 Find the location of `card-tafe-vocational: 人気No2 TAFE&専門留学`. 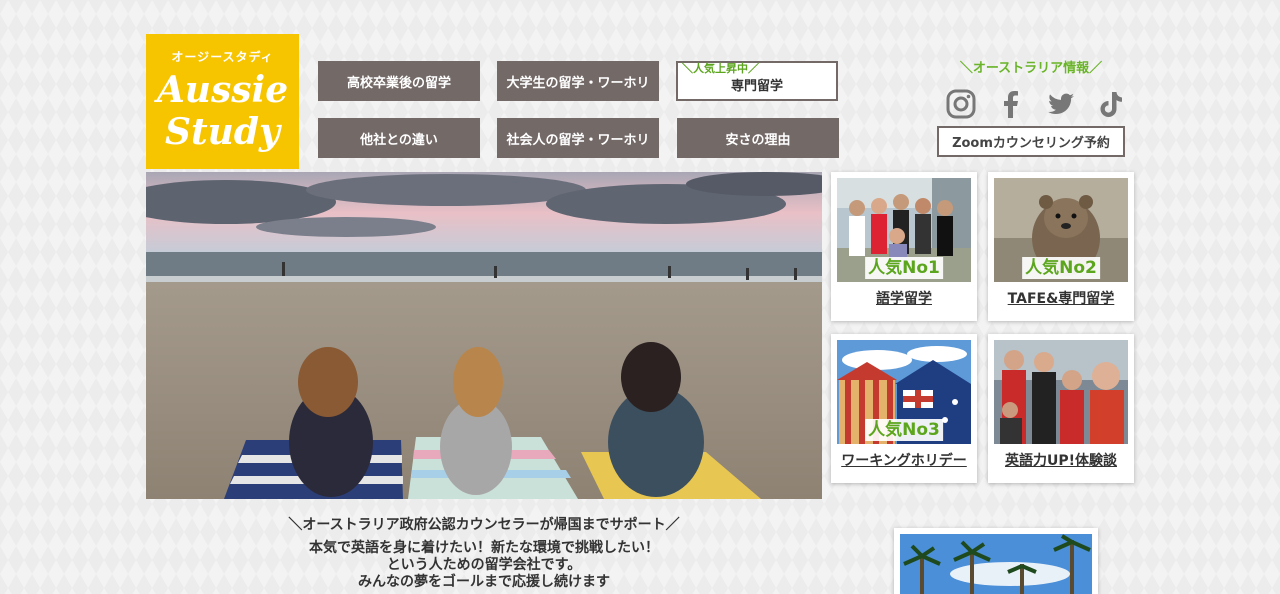

card-tafe-vocational: 人気No2 TAFE&専門留学 is located at coordinates (1061, 246).